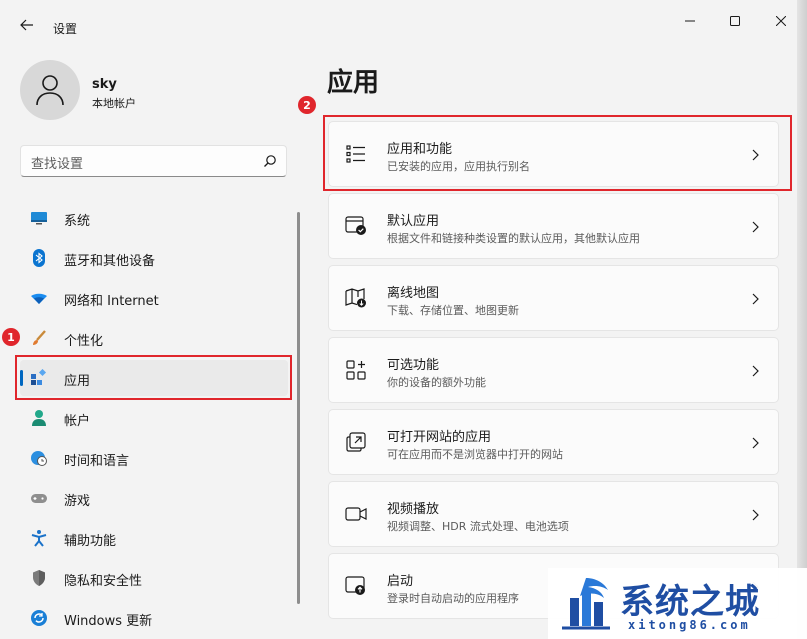 The height and width of the screenshot is (639, 807). What do you see at coordinates (65, 29) in the screenshot?
I see `app-title: 设置` at bounding box center [65, 29].